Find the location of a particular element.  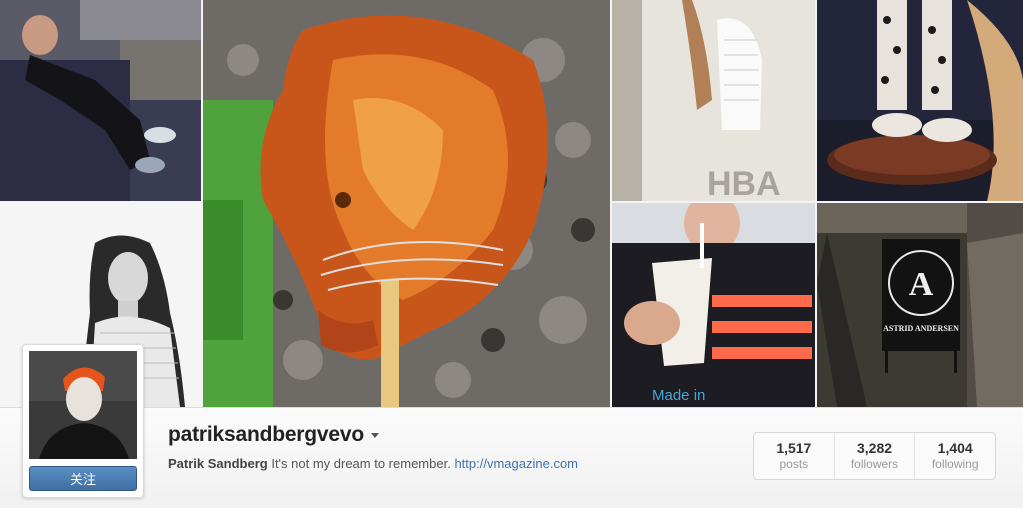

stat-value: 1,404 is located at coordinates (955, 448).